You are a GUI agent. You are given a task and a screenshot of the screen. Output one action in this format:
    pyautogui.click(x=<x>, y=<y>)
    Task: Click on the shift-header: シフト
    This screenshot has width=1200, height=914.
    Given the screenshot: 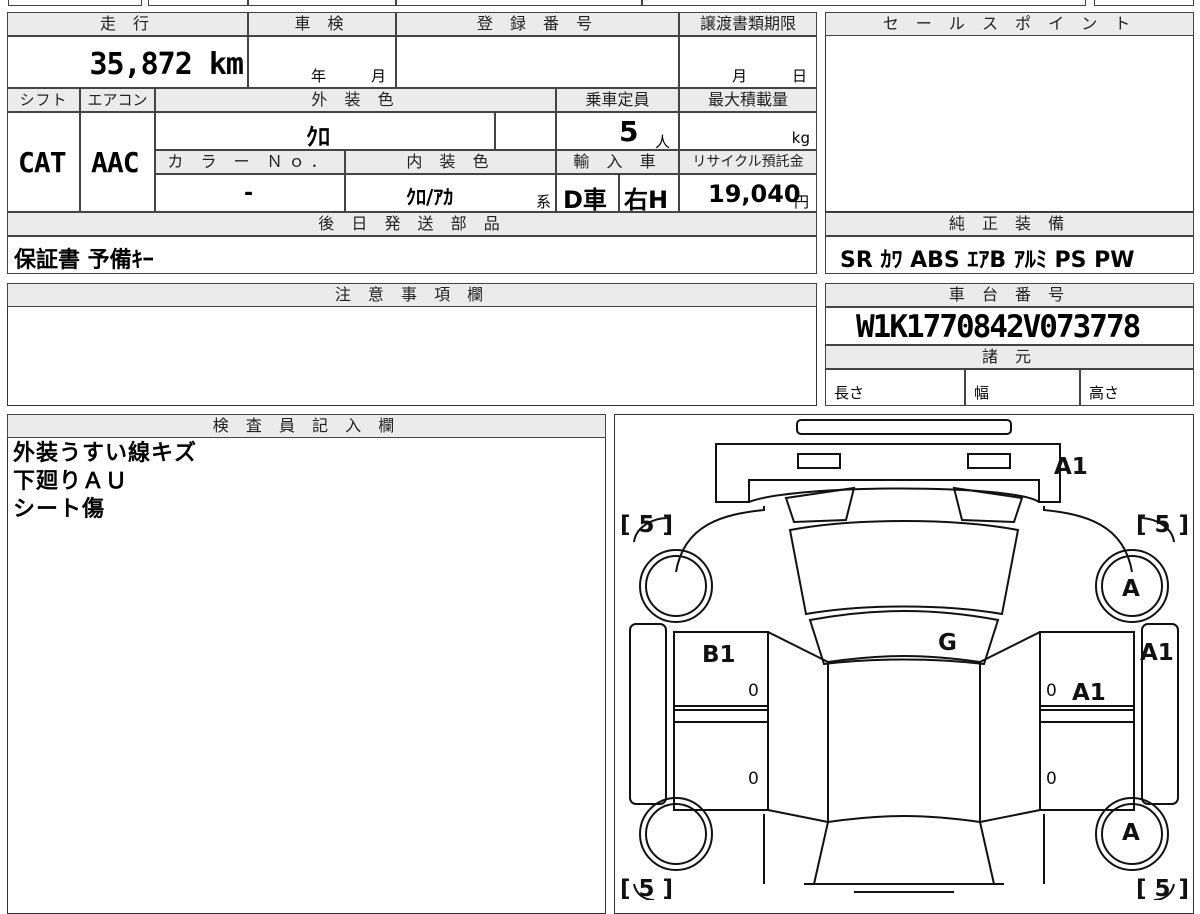 What is the action you would take?
    pyautogui.click(x=43, y=100)
    